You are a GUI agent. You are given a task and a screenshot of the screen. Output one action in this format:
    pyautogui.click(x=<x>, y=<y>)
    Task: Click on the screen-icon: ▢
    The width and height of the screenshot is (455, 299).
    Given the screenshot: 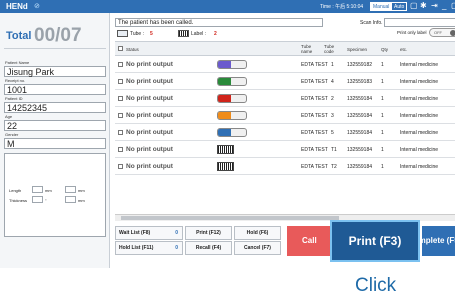 What is the action you would take?
    pyautogui.click(x=414, y=5)
    